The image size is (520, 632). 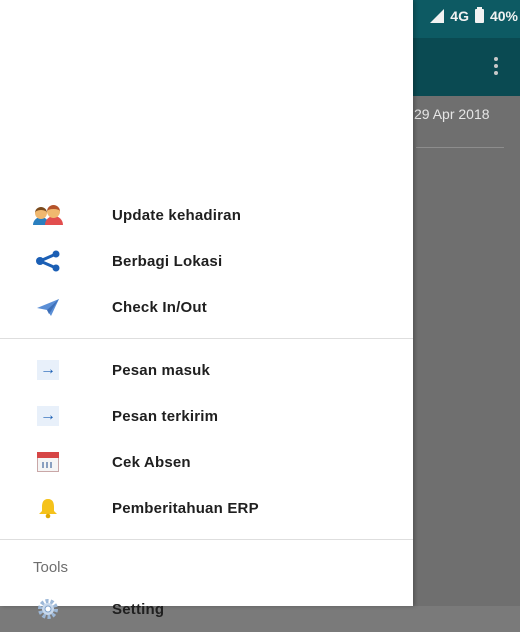 What do you see at coordinates (48, 609) in the screenshot?
I see `gear-icon` at bounding box center [48, 609].